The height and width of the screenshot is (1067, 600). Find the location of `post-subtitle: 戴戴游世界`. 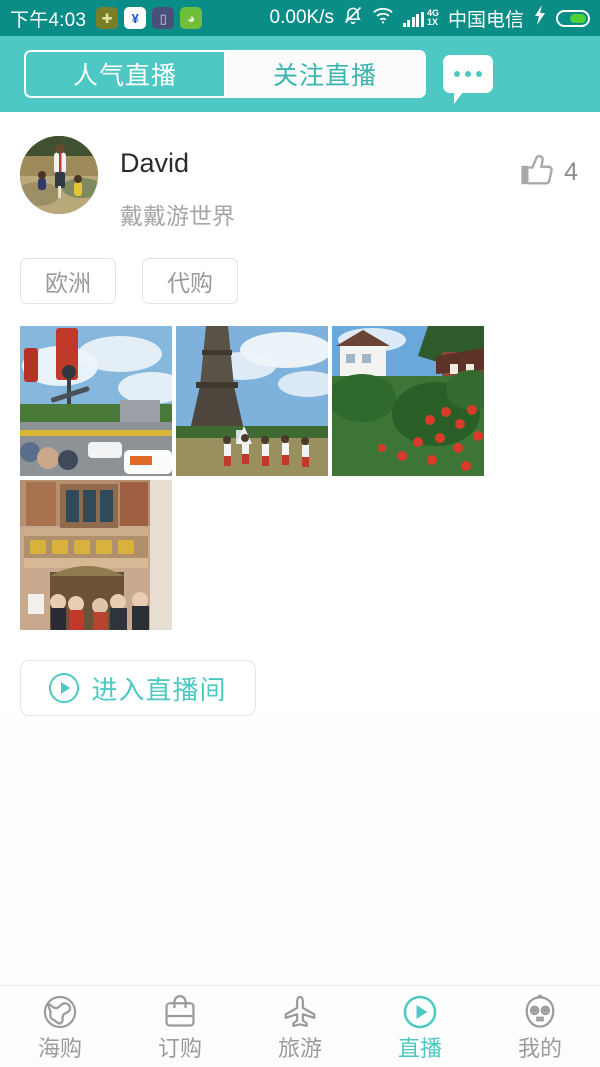

post-subtitle: 戴戴游世界 is located at coordinates (177, 216).